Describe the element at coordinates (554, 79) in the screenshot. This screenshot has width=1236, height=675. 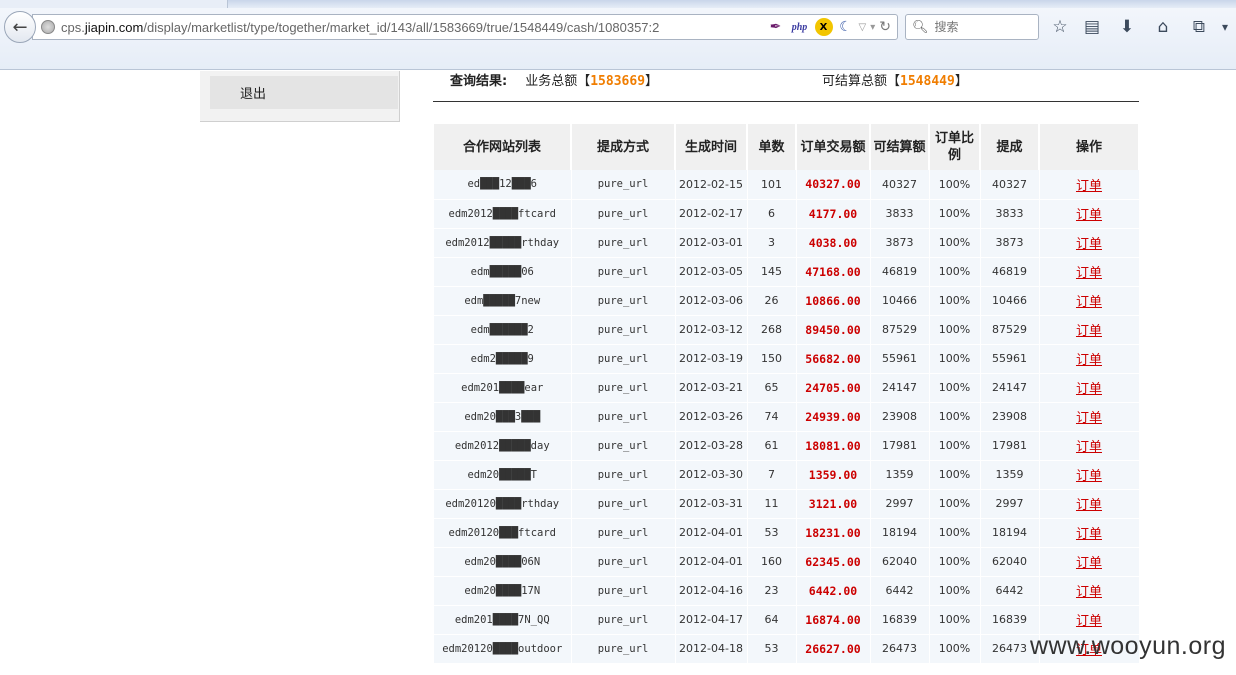
I see `query-result-summary: 查询结果: 业务总额【1583669】` at that location.